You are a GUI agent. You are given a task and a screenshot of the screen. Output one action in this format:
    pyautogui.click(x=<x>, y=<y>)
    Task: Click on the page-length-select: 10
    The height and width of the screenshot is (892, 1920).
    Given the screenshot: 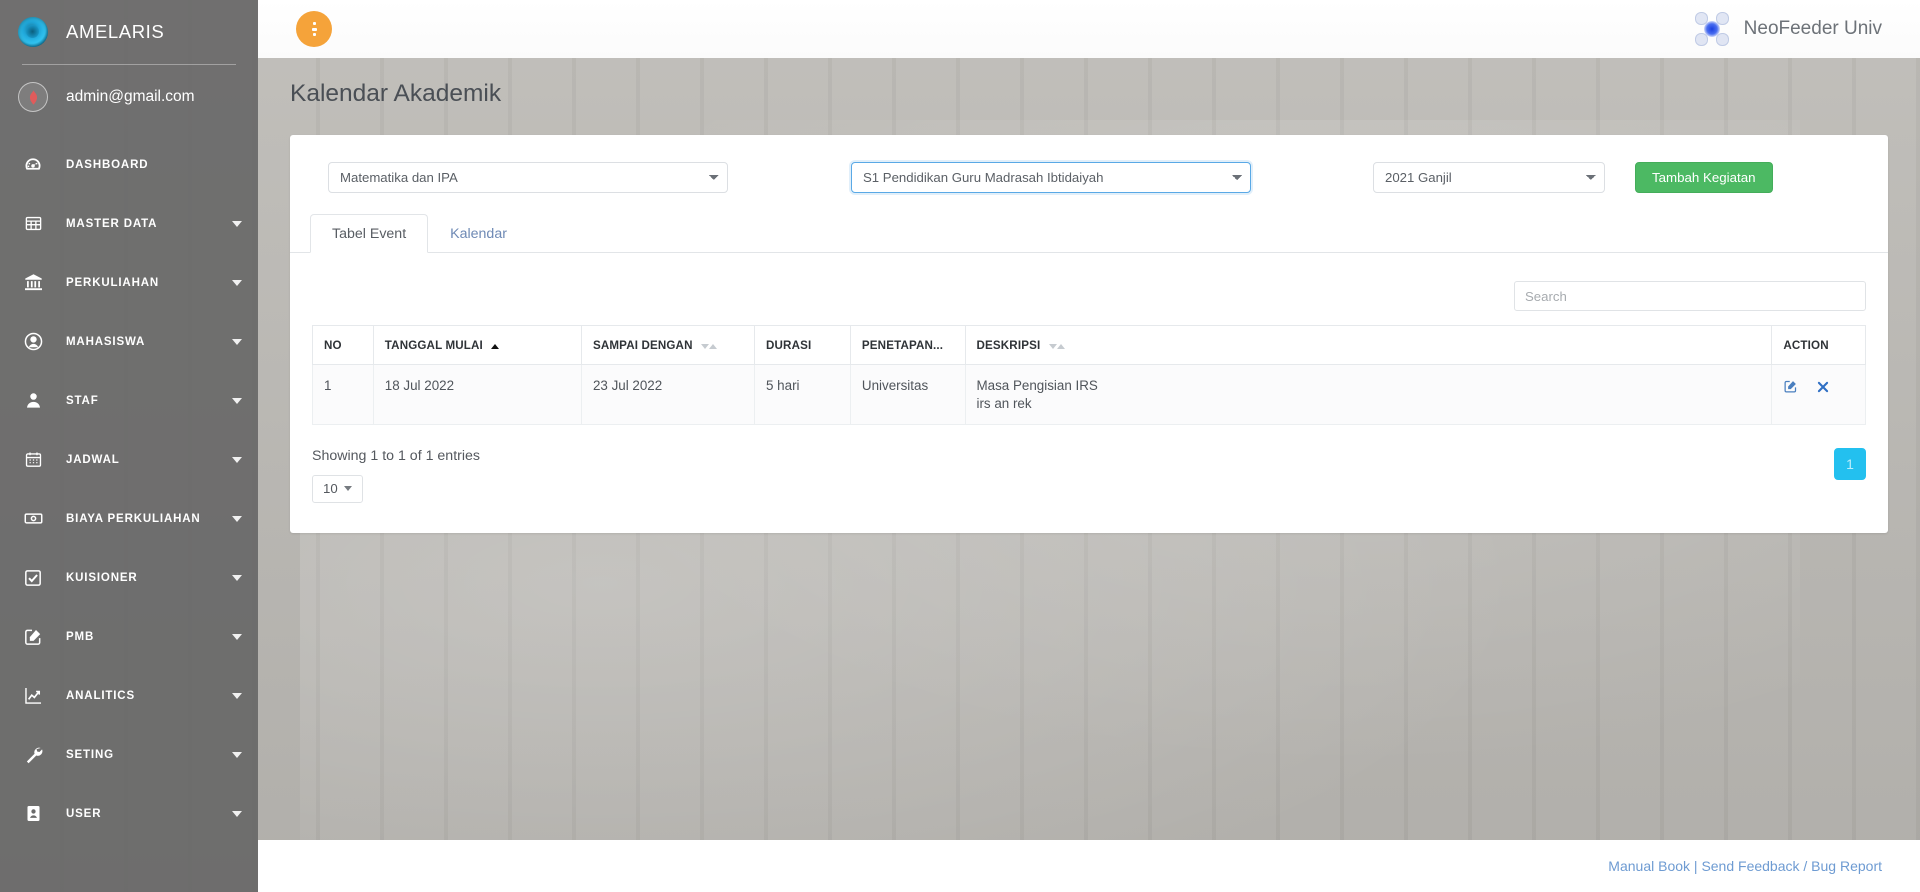 What is the action you would take?
    pyautogui.click(x=337, y=488)
    